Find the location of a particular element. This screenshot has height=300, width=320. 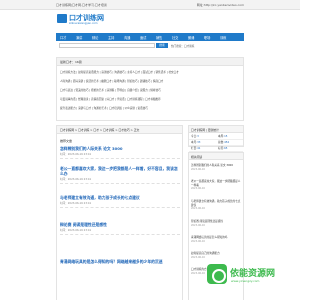

stat-value: 15 is located at coordinates (226, 136).